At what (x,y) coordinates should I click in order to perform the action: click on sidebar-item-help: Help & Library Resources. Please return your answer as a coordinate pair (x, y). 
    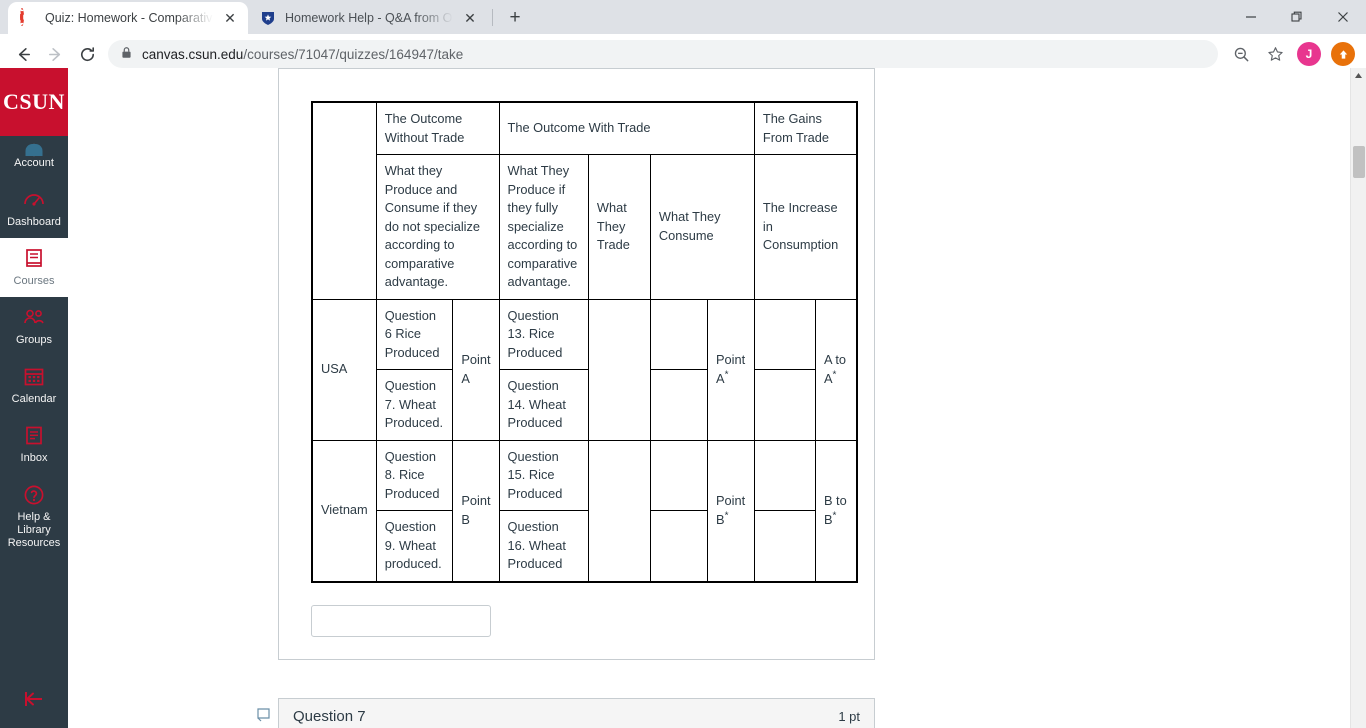
    Looking at the image, I should click on (34, 516).